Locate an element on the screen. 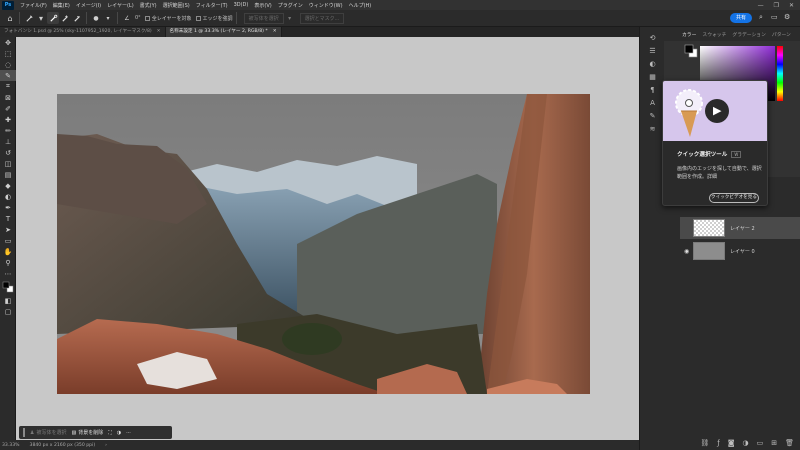 The width and height of the screenshot is (800, 450). close-window-button: ✕ is located at coordinates (791, 5).